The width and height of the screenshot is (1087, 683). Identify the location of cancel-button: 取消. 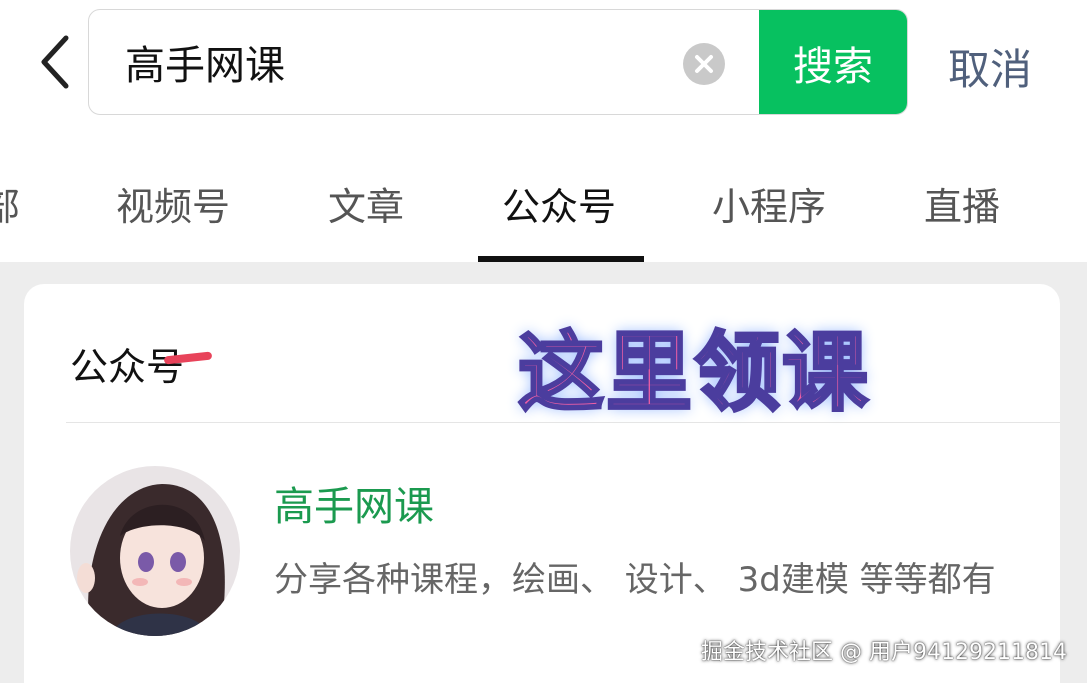
(990, 66).